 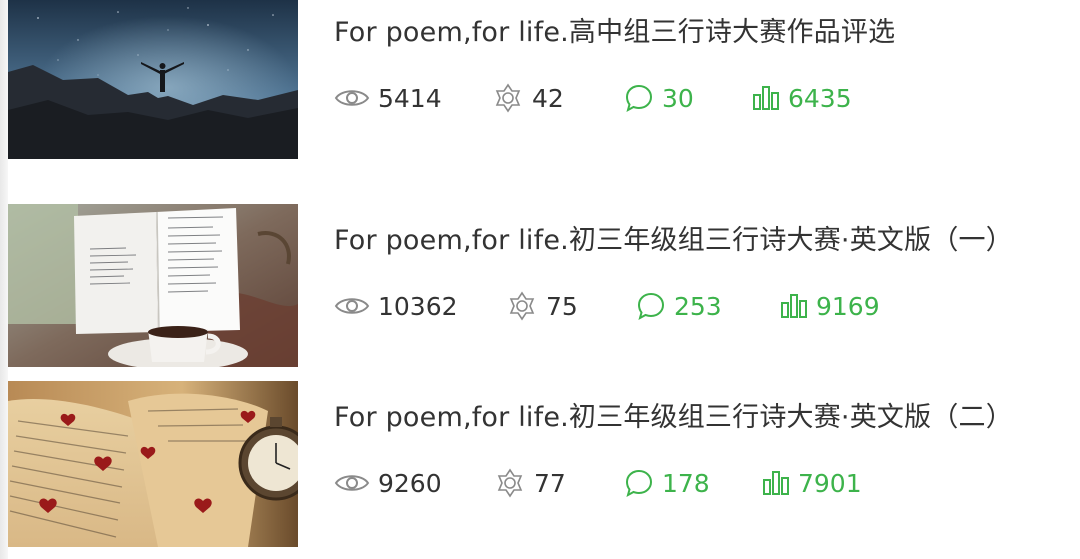 What do you see at coordinates (678, 98) in the screenshot?
I see `comments-count: 30` at bounding box center [678, 98].